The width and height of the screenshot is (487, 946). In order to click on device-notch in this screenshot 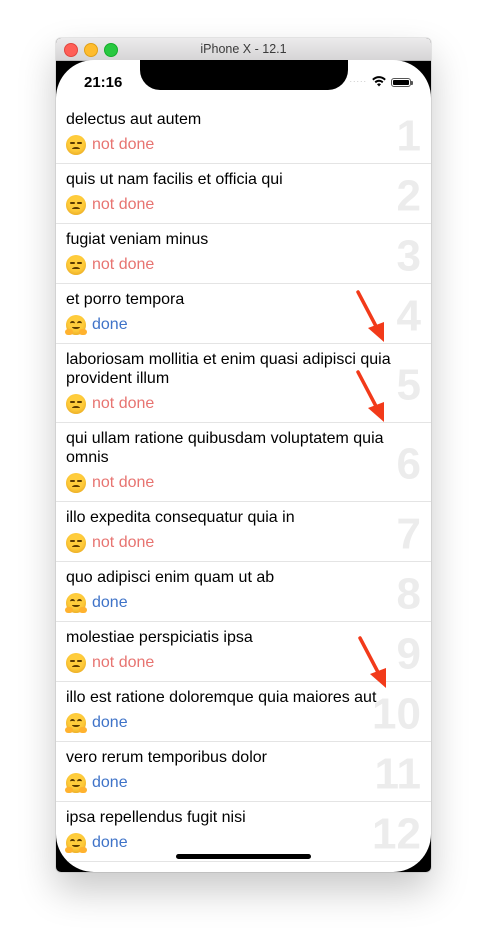, I will do `click(244, 75)`.